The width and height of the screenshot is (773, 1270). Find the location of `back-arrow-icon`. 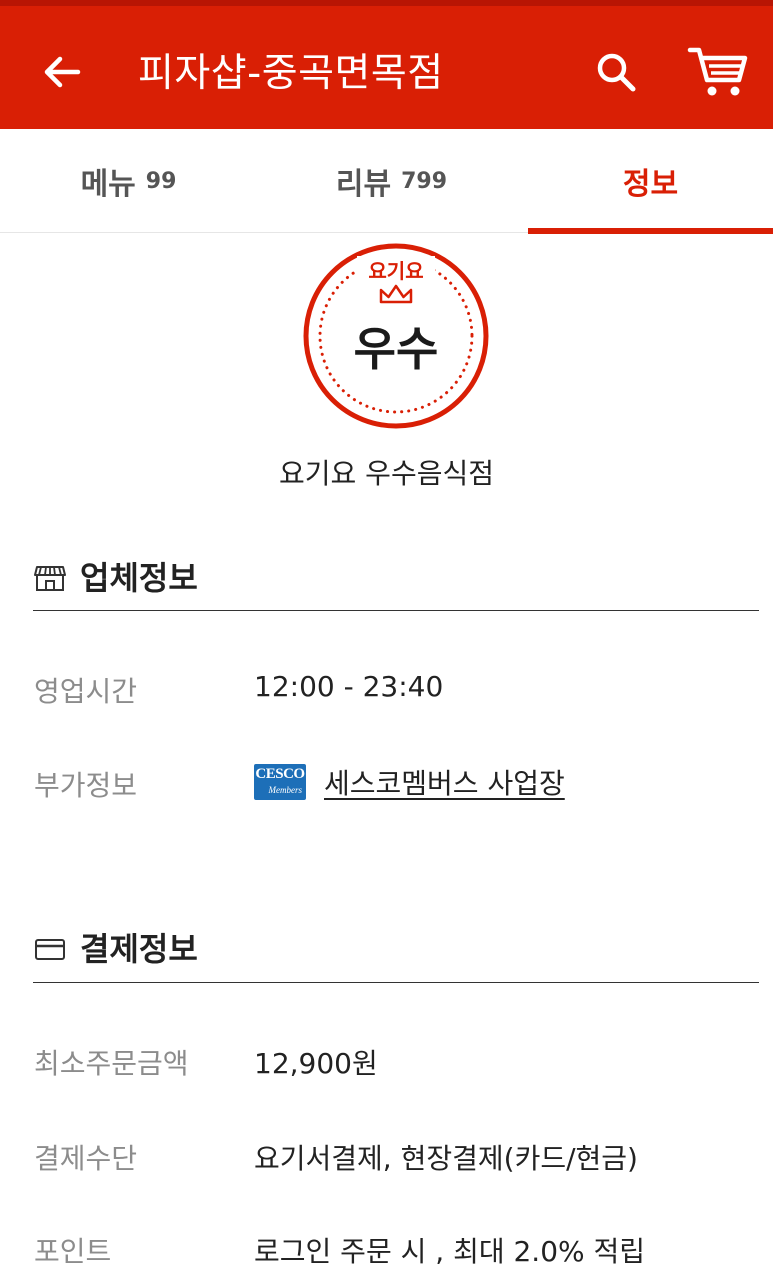

back-arrow-icon is located at coordinates (62, 72).